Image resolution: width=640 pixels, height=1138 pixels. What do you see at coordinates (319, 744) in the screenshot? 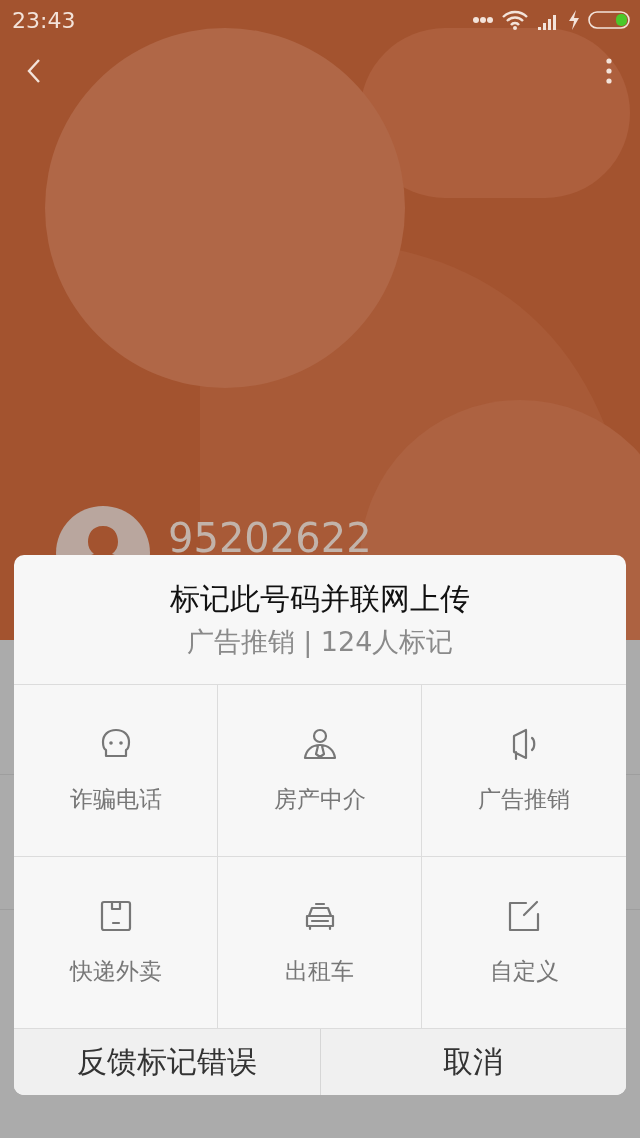
I see `person-tie-icon` at bounding box center [319, 744].